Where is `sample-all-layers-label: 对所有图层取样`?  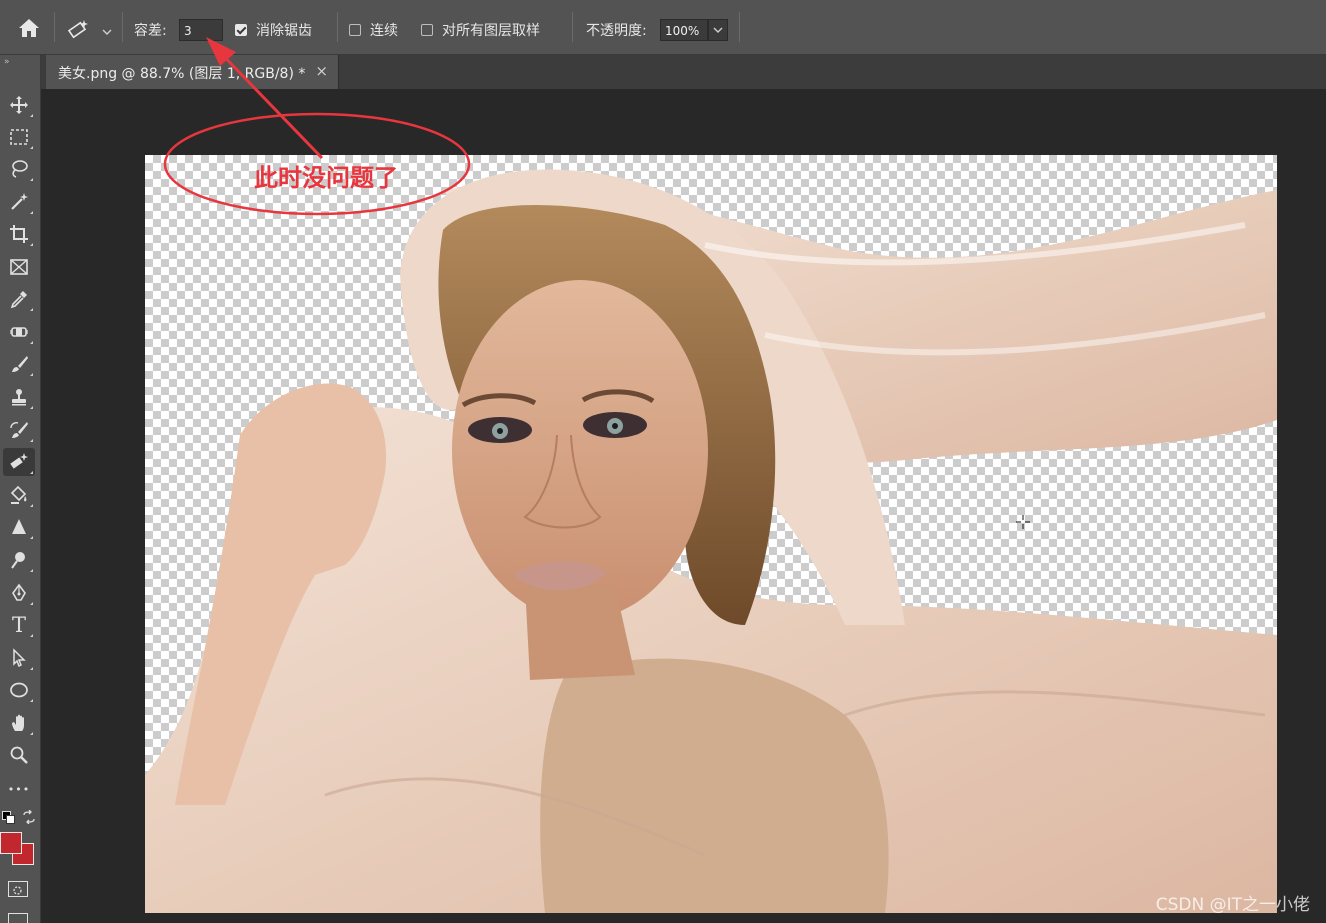 sample-all-layers-label: 对所有图层取样 is located at coordinates (491, 31).